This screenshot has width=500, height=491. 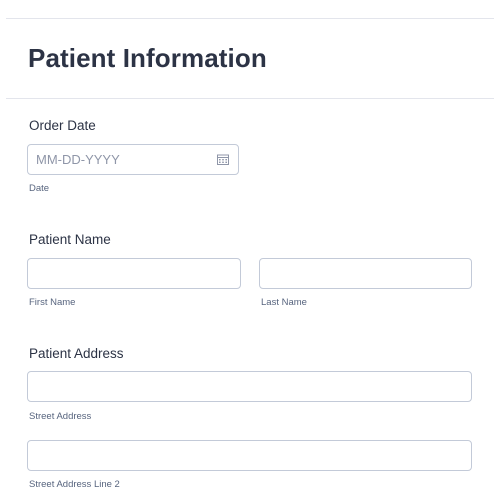 What do you see at coordinates (52, 302) in the screenshot?
I see `first-name-sublabel: First Name` at bounding box center [52, 302].